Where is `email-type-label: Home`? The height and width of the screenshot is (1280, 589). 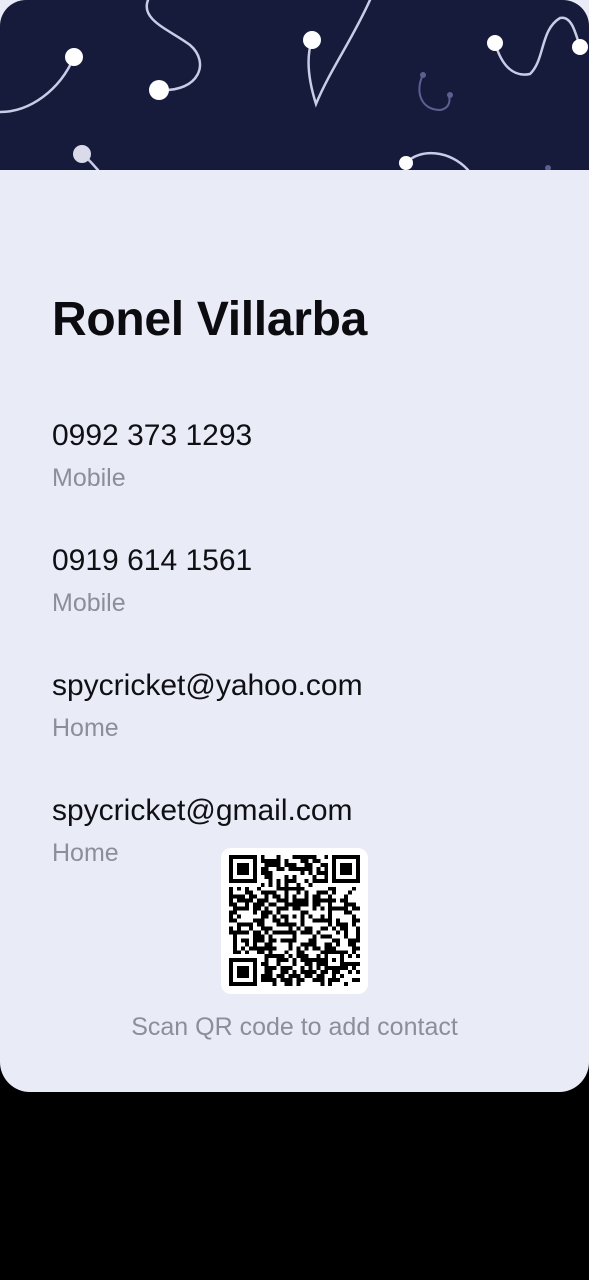
email-type-label: Home is located at coordinates (85, 728).